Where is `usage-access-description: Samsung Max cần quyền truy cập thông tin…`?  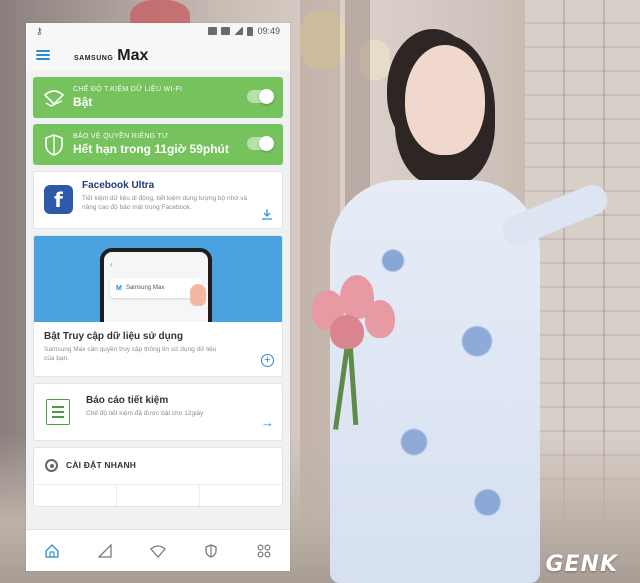 usage-access-description: Samsung Max cần quyền truy cập thông tin… is located at coordinates (130, 354).